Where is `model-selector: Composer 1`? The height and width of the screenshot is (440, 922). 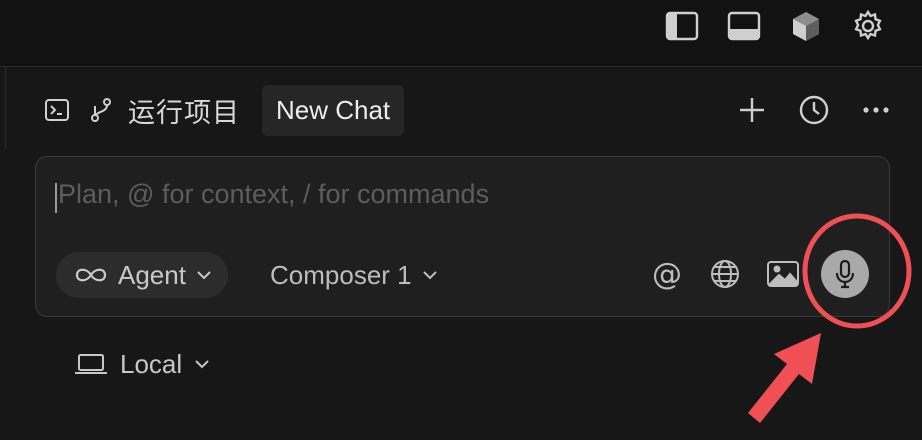 model-selector: Composer 1 is located at coordinates (354, 275).